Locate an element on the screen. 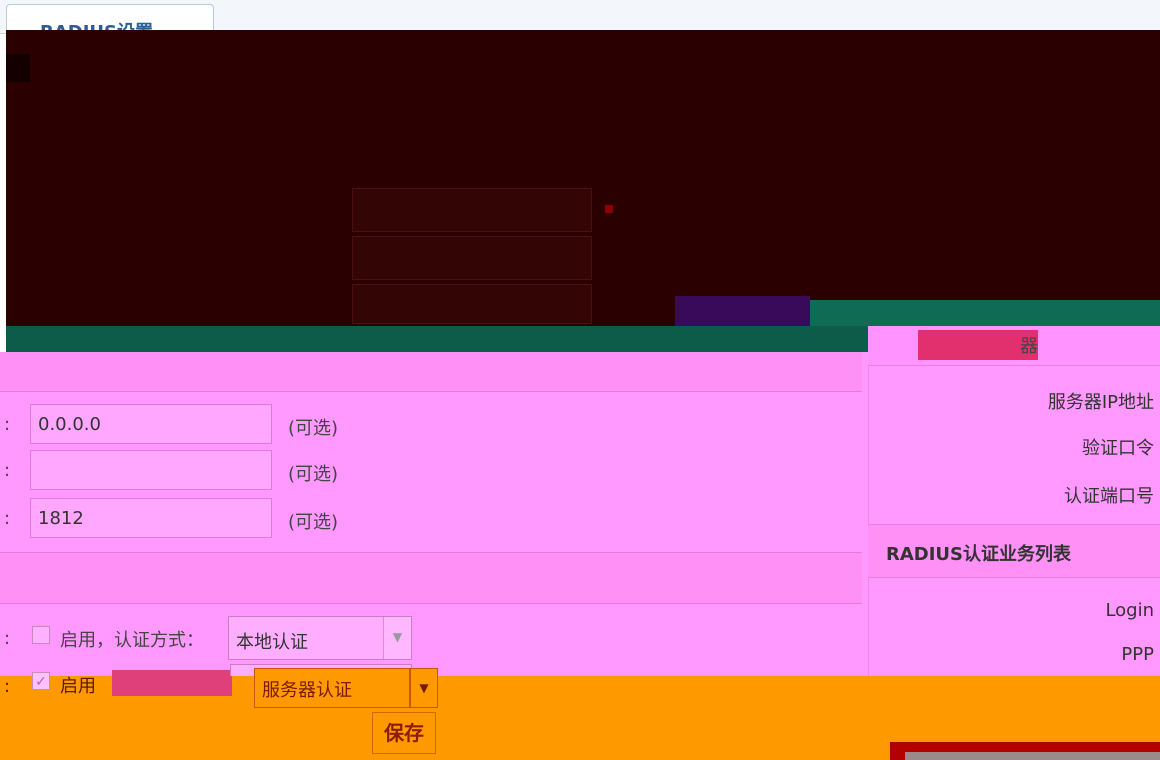 The width and height of the screenshot is (1160, 760). ppp-auth-method-value: 服务器认证 is located at coordinates (307, 690).